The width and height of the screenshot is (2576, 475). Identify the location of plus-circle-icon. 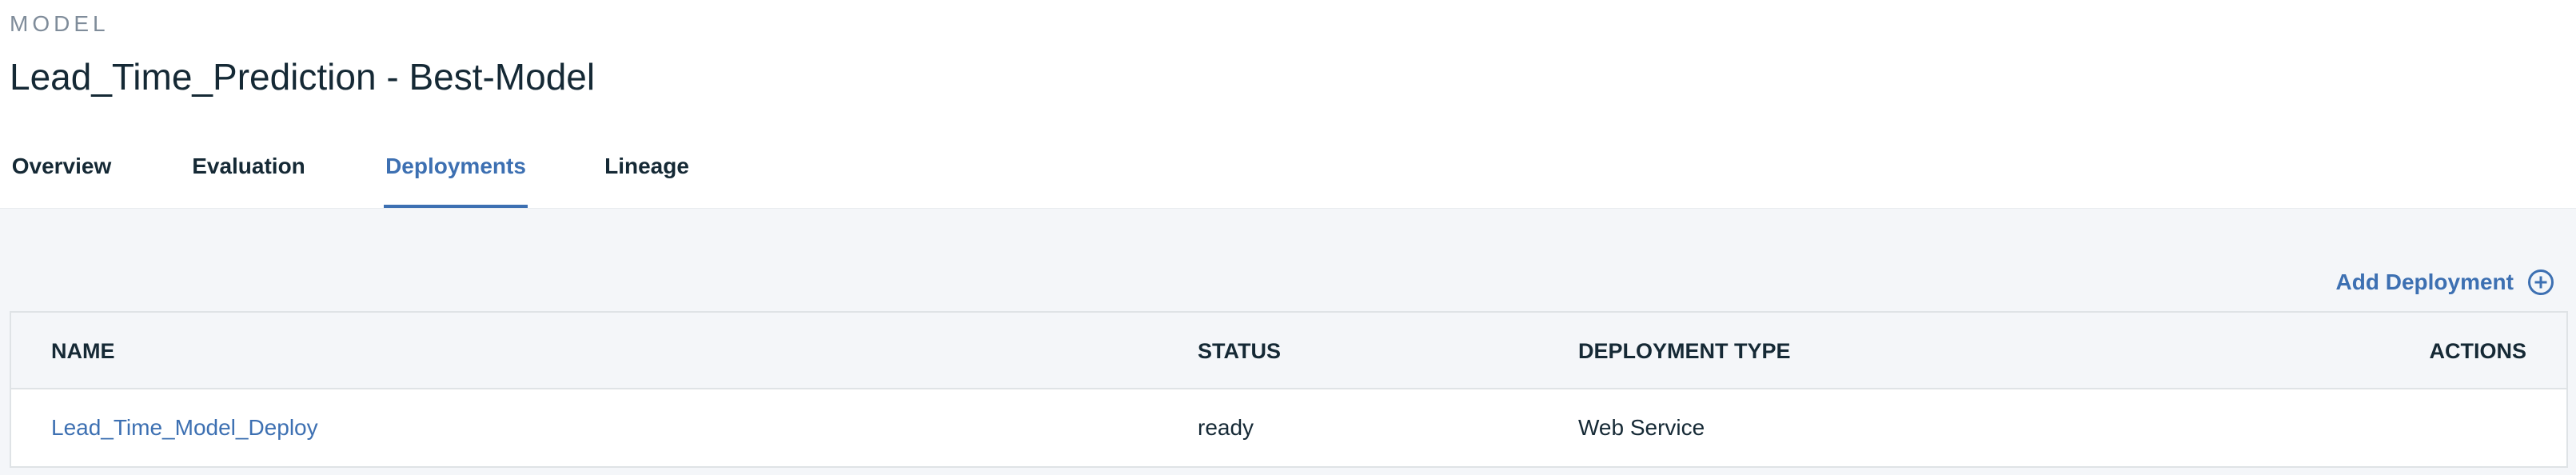
(2541, 282).